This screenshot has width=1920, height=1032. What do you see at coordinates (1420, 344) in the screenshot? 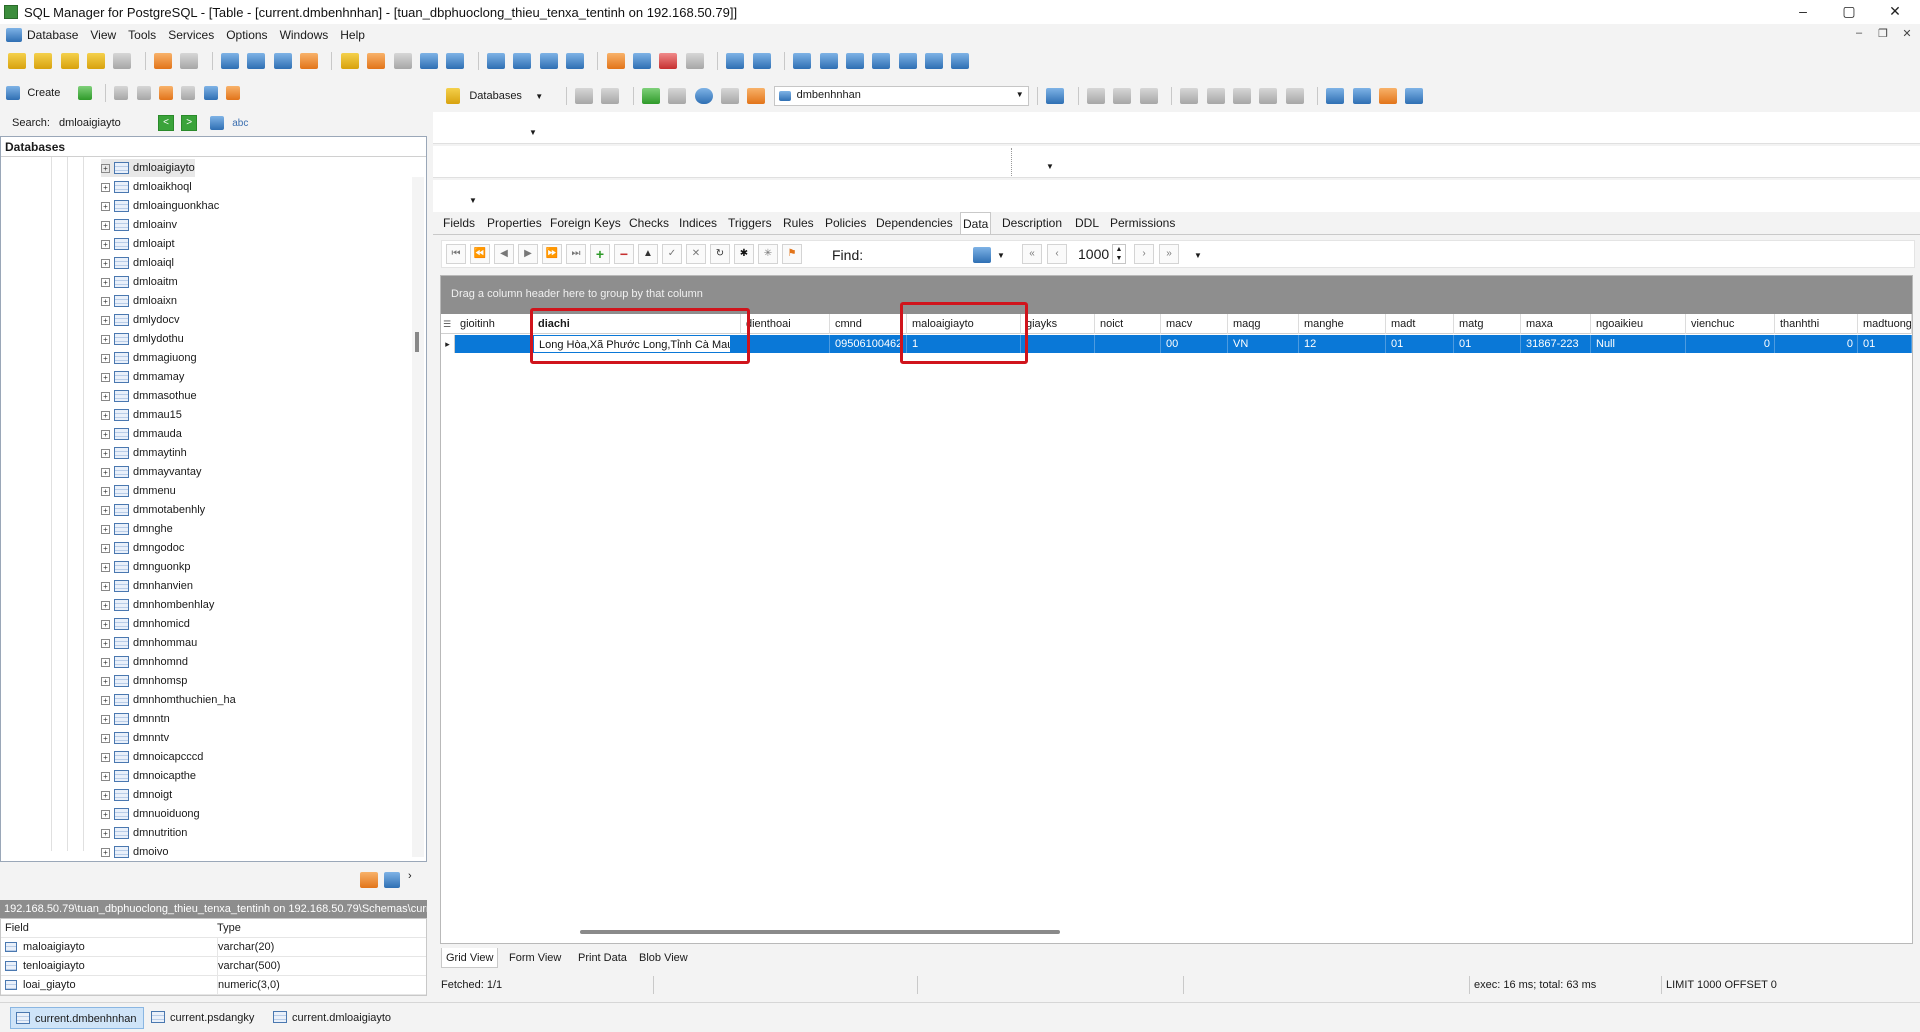
I see `cell-madt: 01` at bounding box center [1420, 344].